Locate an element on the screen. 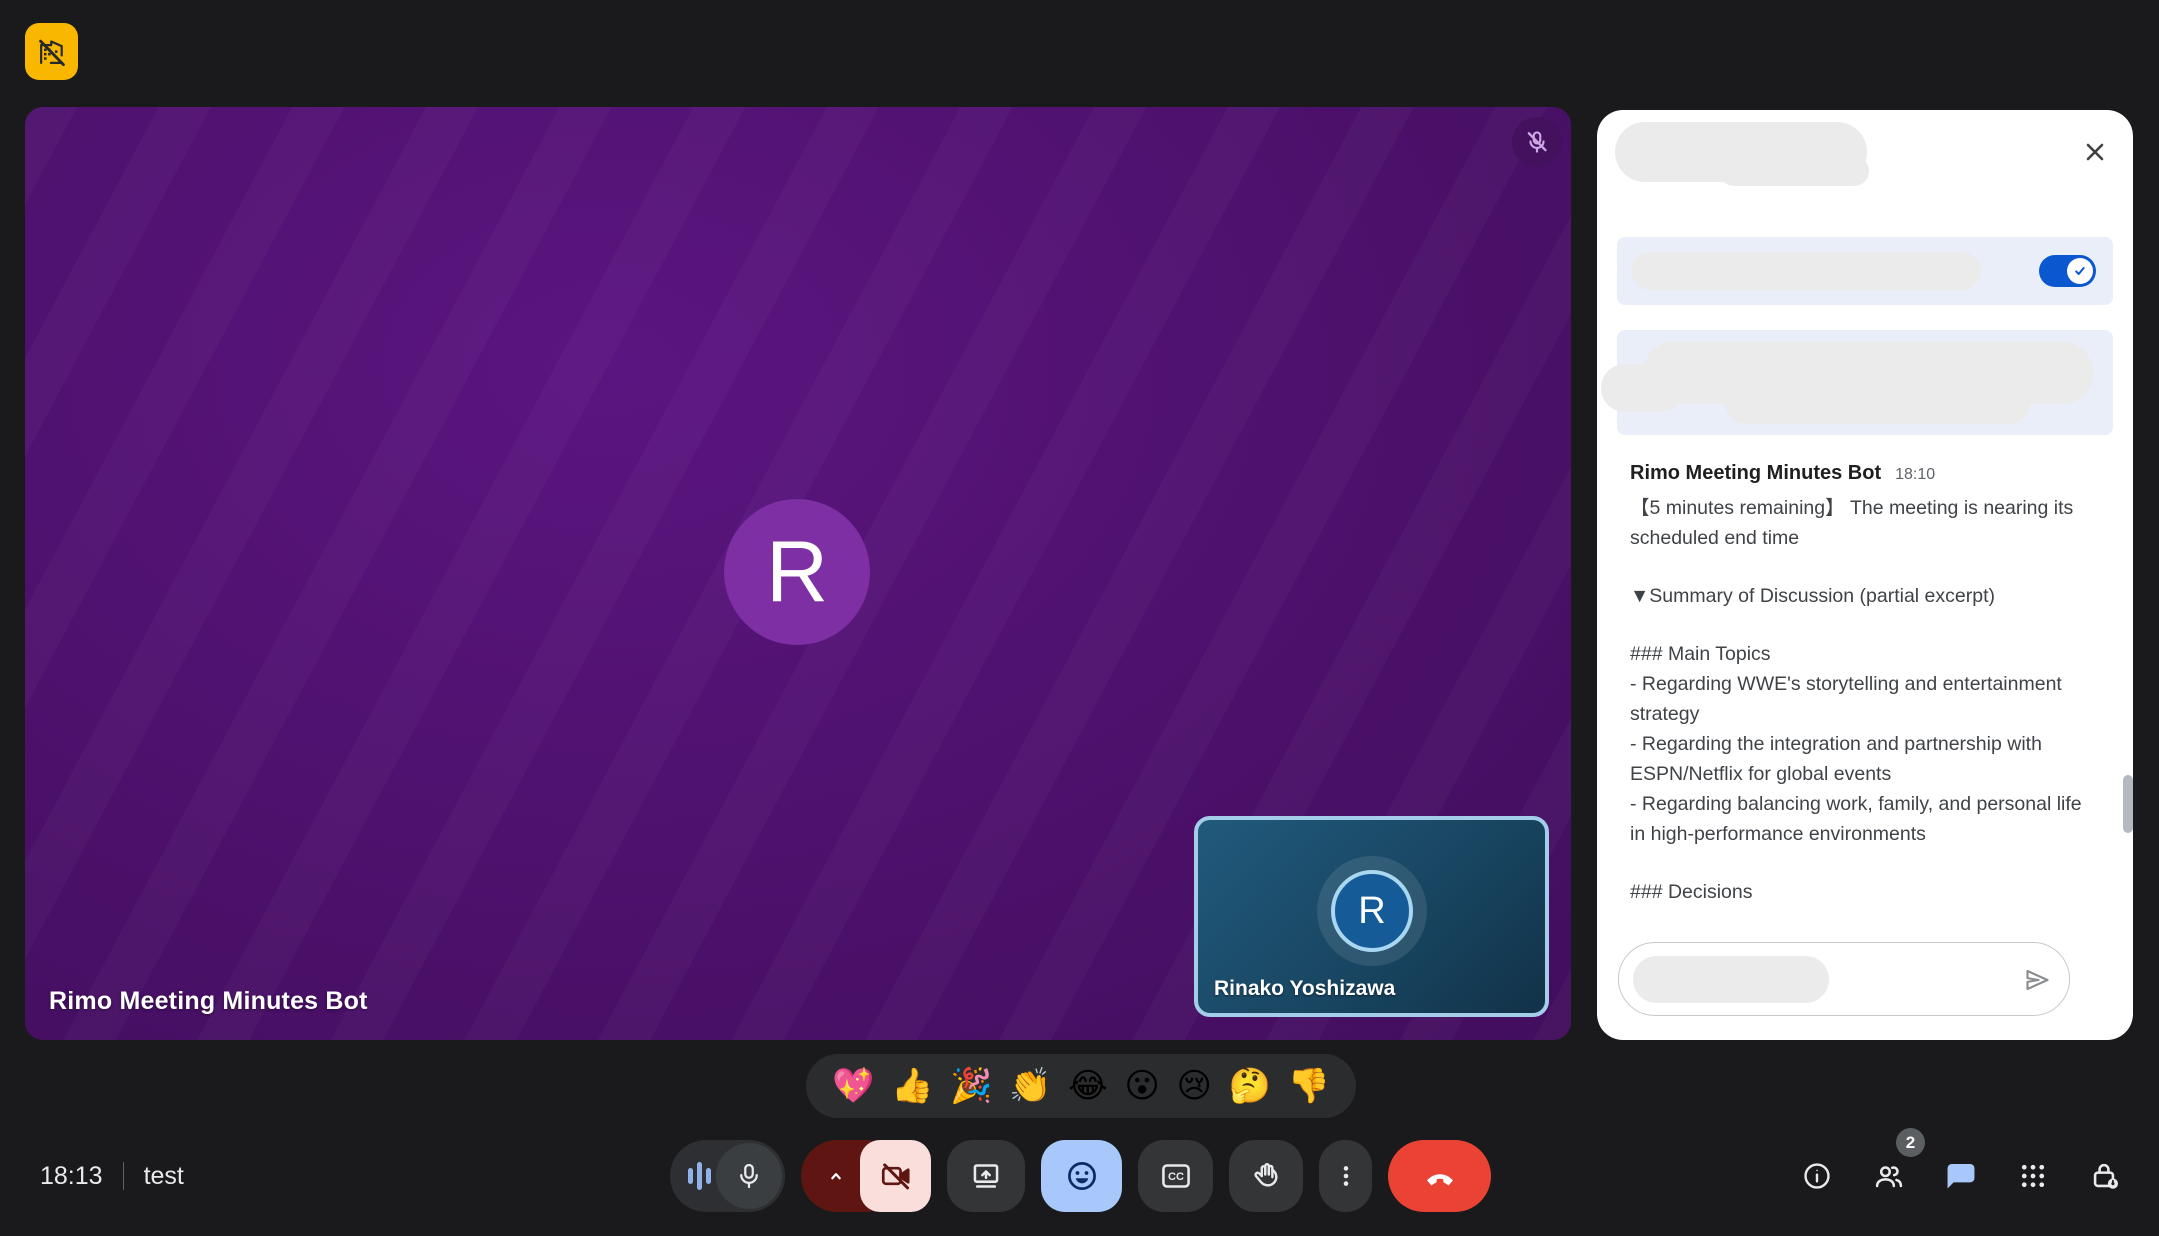 The image size is (2159, 1236). host-controls-lock-icon is located at coordinates (2106, 1176).